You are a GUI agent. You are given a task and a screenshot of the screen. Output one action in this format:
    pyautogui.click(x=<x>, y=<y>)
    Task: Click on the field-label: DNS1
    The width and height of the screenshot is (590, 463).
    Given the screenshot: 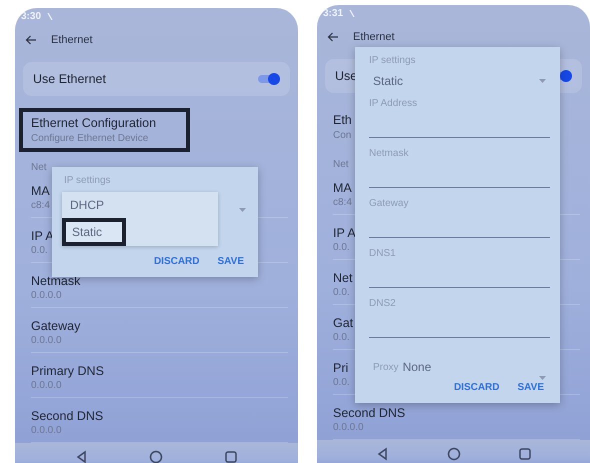 What is the action you would take?
    pyautogui.click(x=383, y=253)
    